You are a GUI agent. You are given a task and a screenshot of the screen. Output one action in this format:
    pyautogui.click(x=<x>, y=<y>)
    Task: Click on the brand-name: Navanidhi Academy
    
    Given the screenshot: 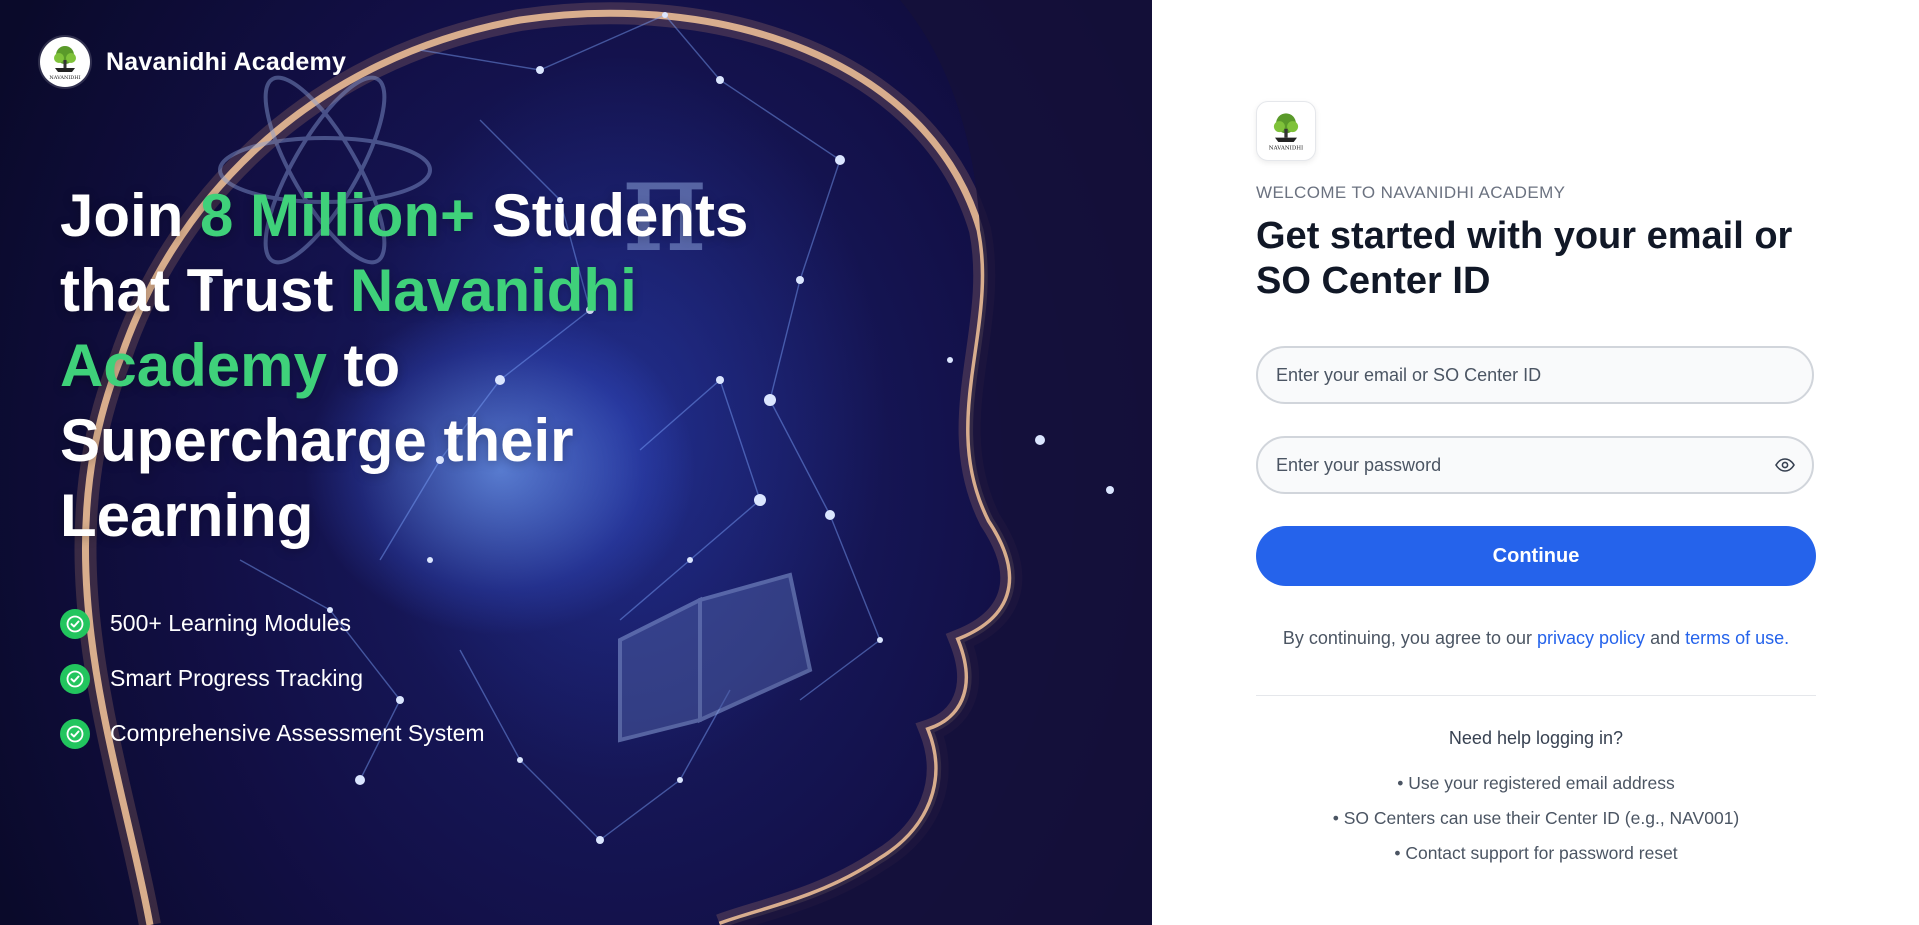 What is the action you would take?
    pyautogui.click(x=226, y=61)
    